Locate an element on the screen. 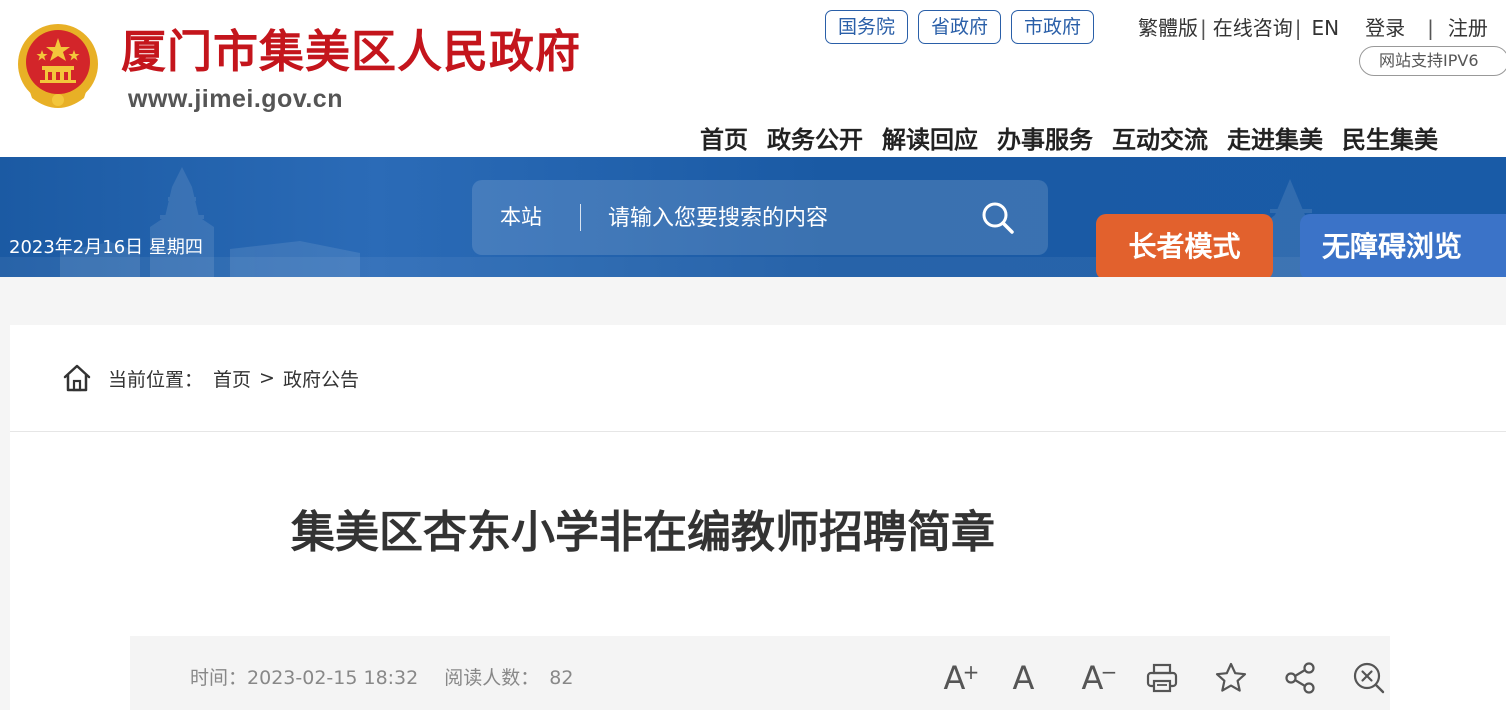  search-icon is located at coordinates (998, 218).